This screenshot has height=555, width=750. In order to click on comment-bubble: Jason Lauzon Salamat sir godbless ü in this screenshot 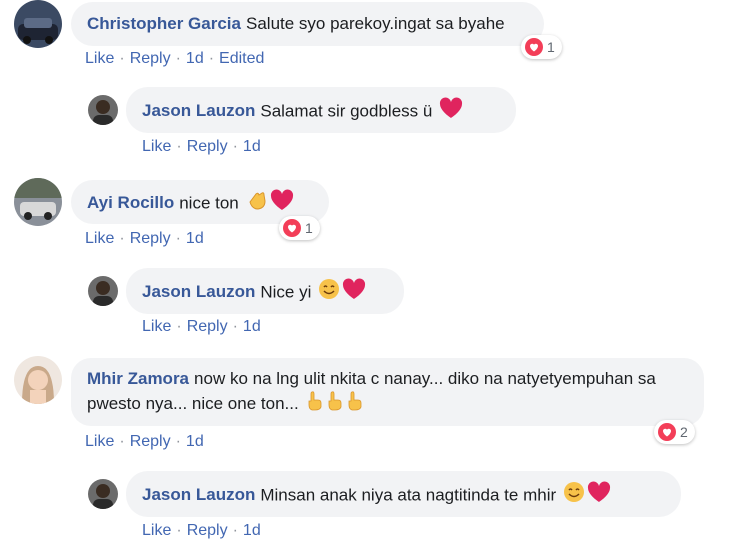, I will do `click(321, 110)`.